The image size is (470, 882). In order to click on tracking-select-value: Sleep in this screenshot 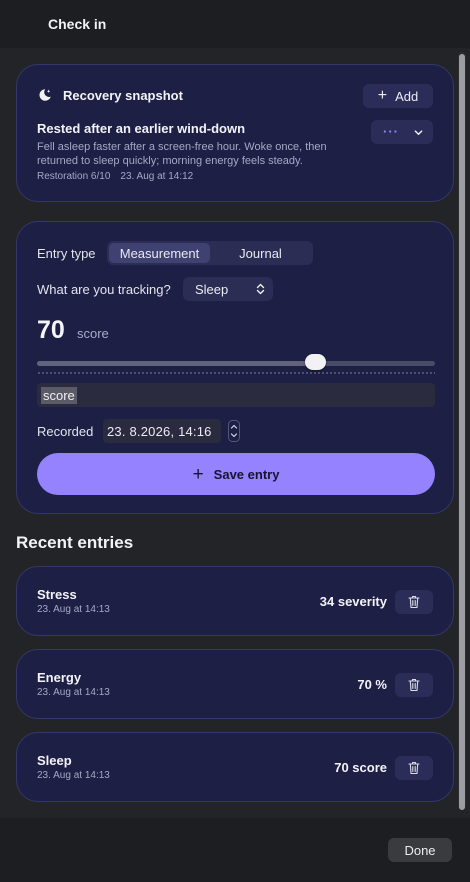, I will do `click(212, 289)`.